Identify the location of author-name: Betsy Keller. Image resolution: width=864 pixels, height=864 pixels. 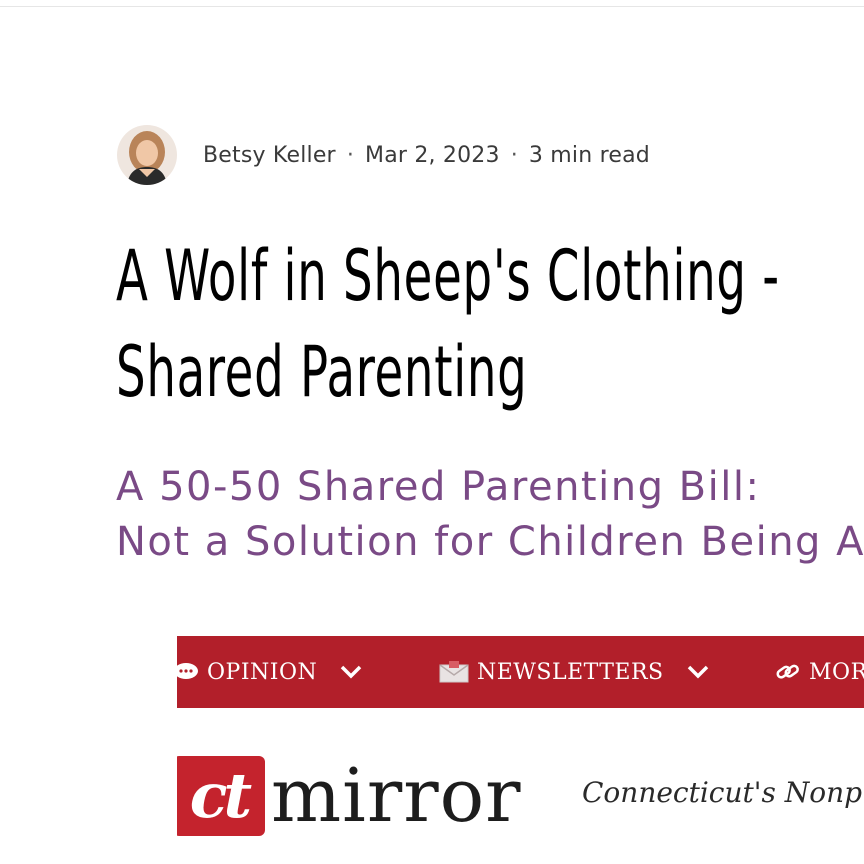
(269, 155).